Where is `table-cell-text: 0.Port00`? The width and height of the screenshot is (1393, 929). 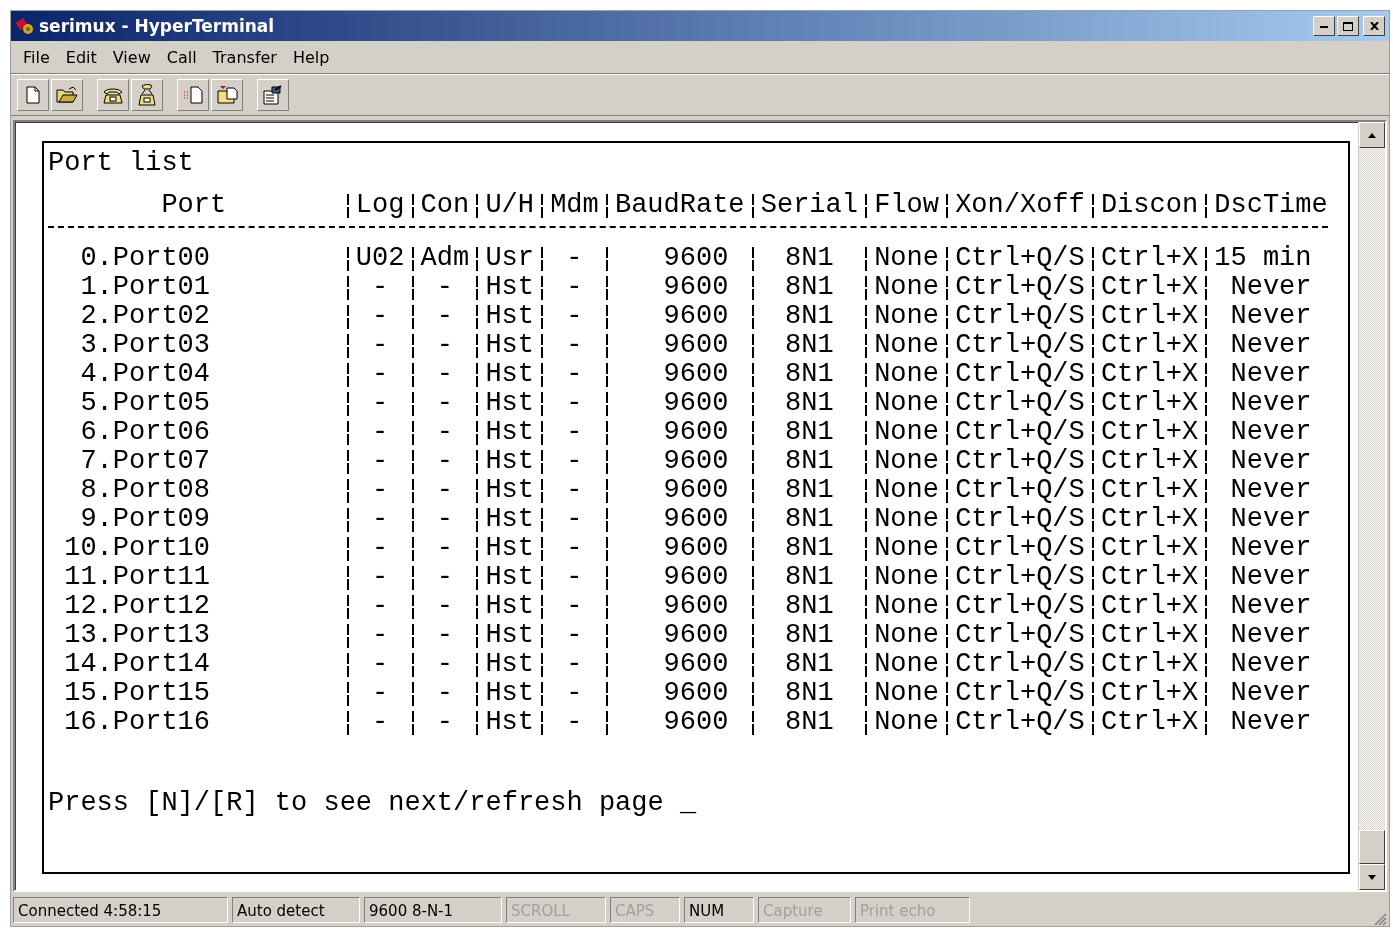
table-cell-text: 0.Port00 is located at coordinates (144, 258).